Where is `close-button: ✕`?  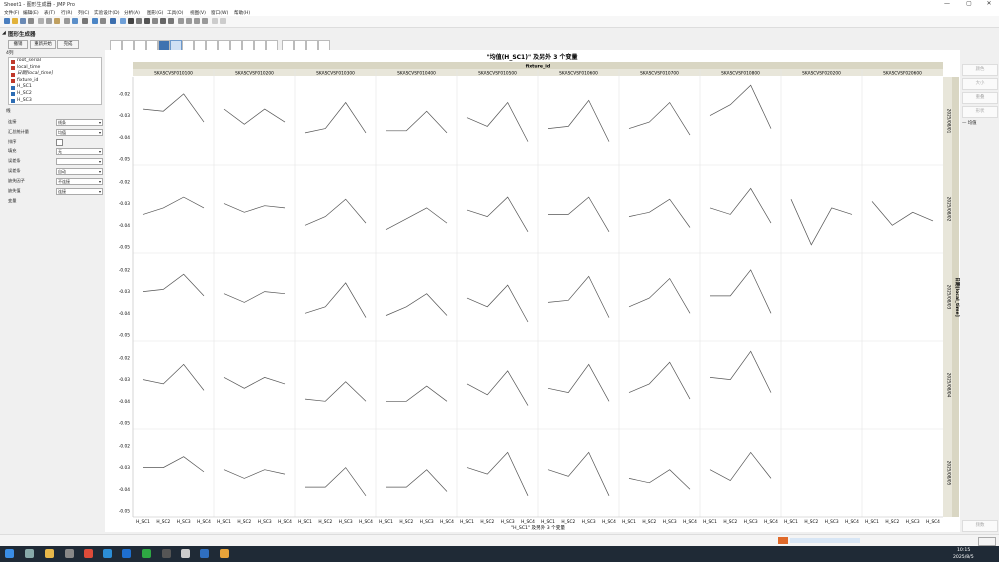
close-button: ✕ is located at coordinates (989, 4).